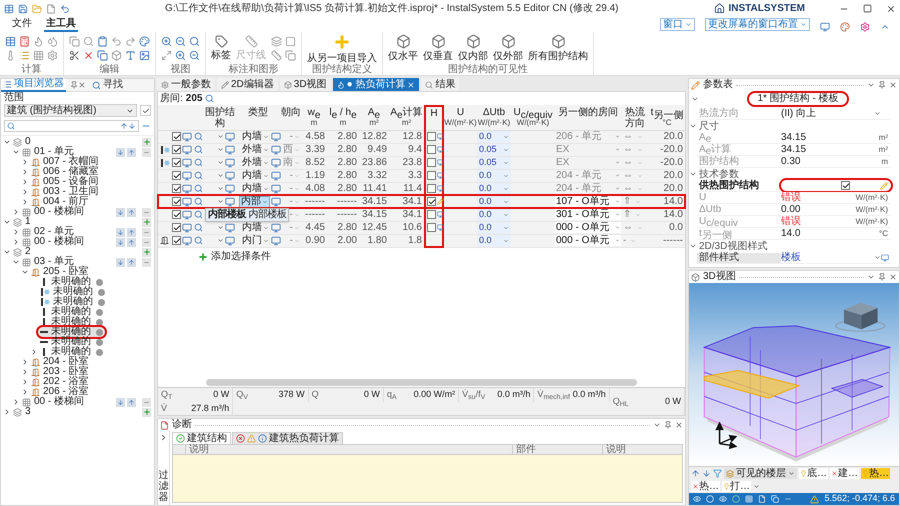  Describe the element at coordinates (668, 425) in the screenshot. I see `pin-icon` at that location.